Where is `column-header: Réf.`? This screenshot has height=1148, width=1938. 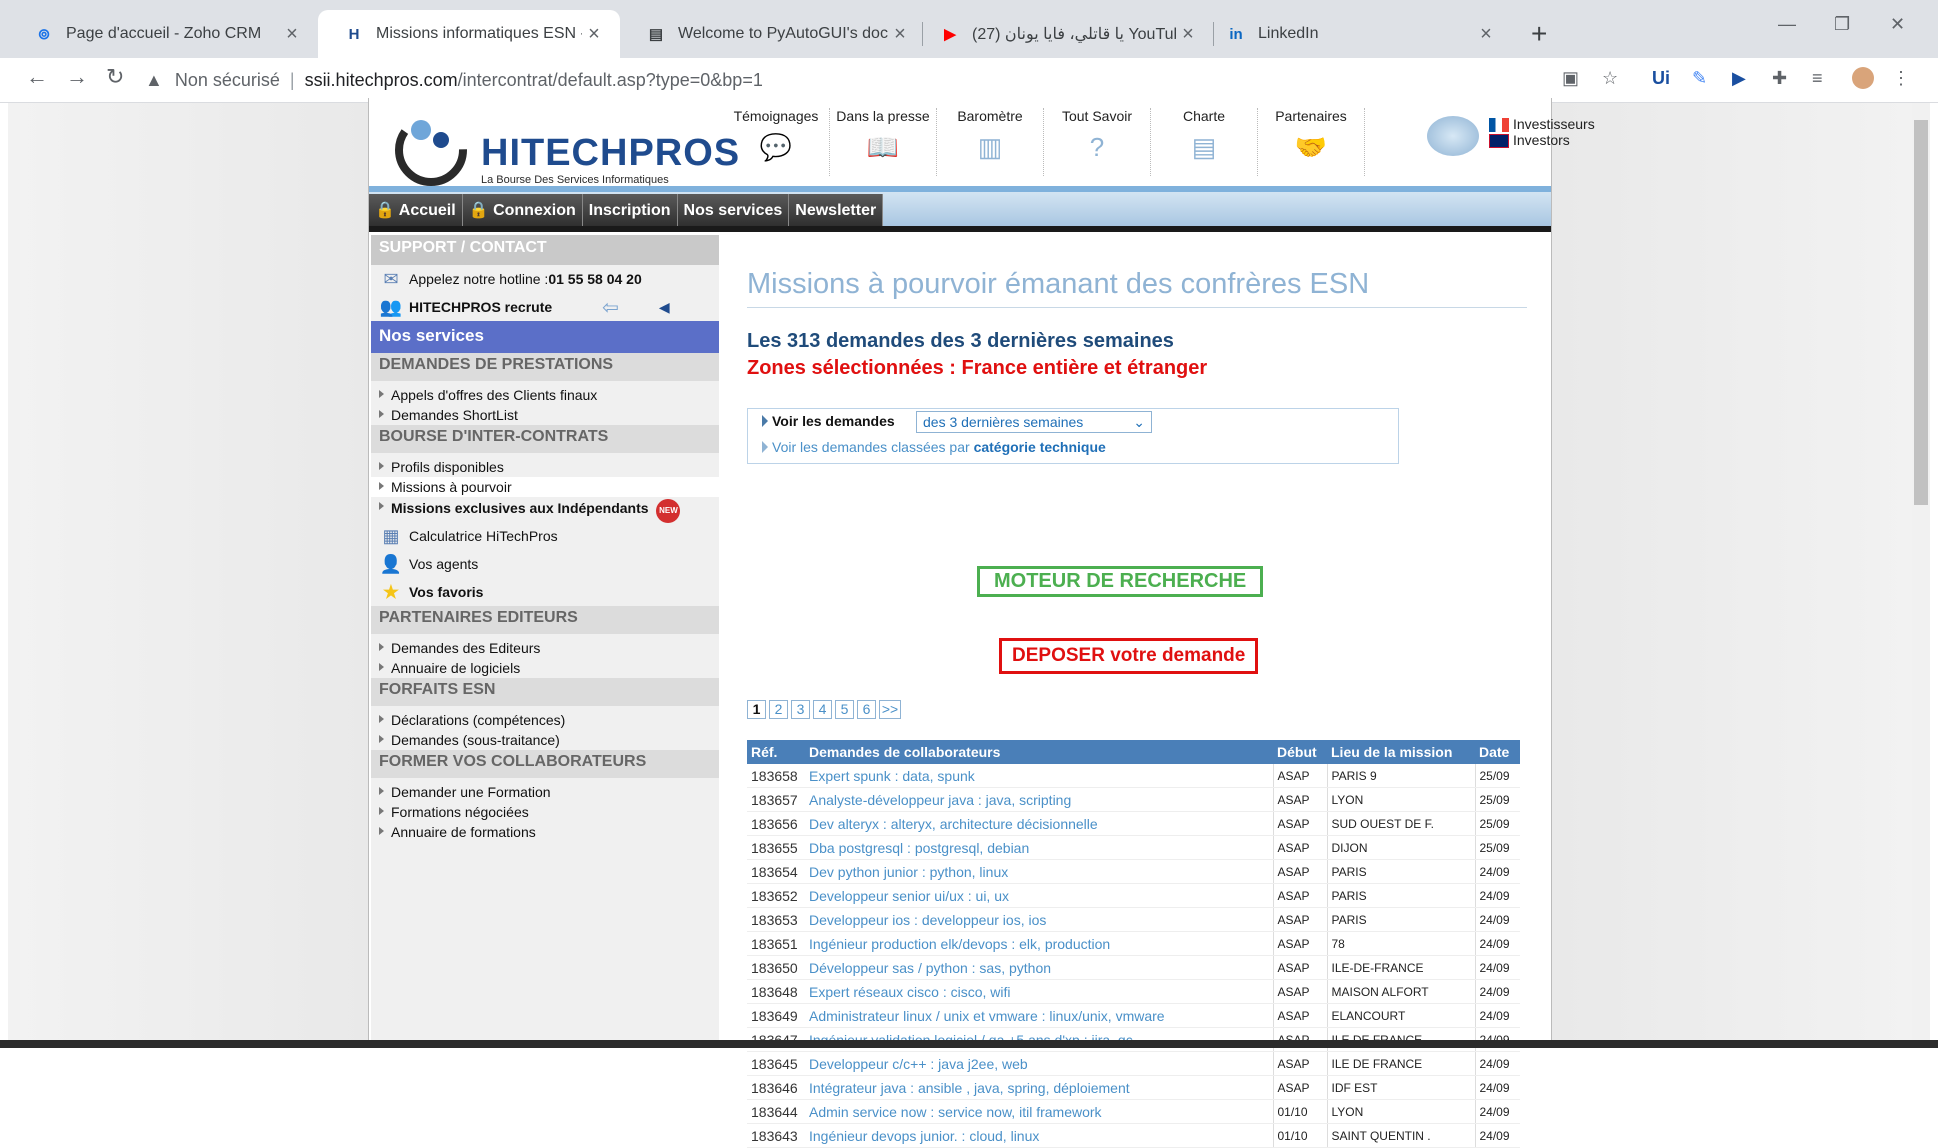
column-header: Réf. is located at coordinates (776, 752).